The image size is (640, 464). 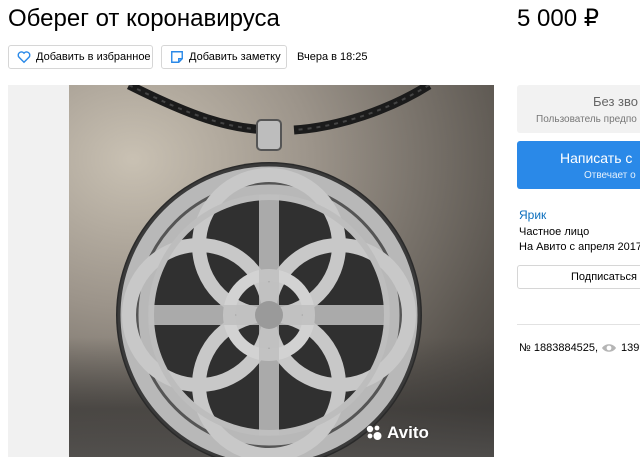 What do you see at coordinates (554, 232) in the screenshot?
I see `seller-type: Частное лицо` at bounding box center [554, 232].